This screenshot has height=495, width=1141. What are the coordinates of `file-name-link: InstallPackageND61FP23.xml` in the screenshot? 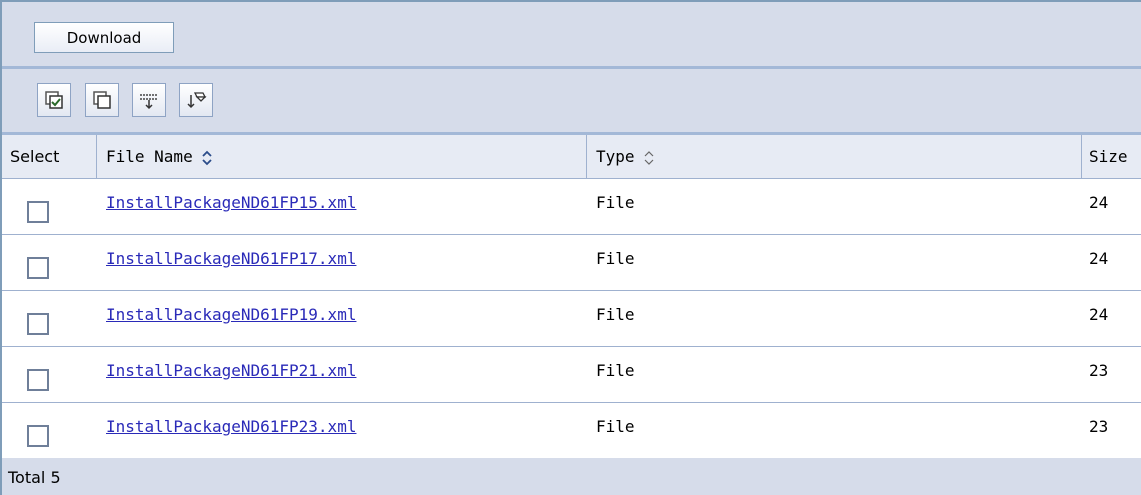 It's located at (231, 426).